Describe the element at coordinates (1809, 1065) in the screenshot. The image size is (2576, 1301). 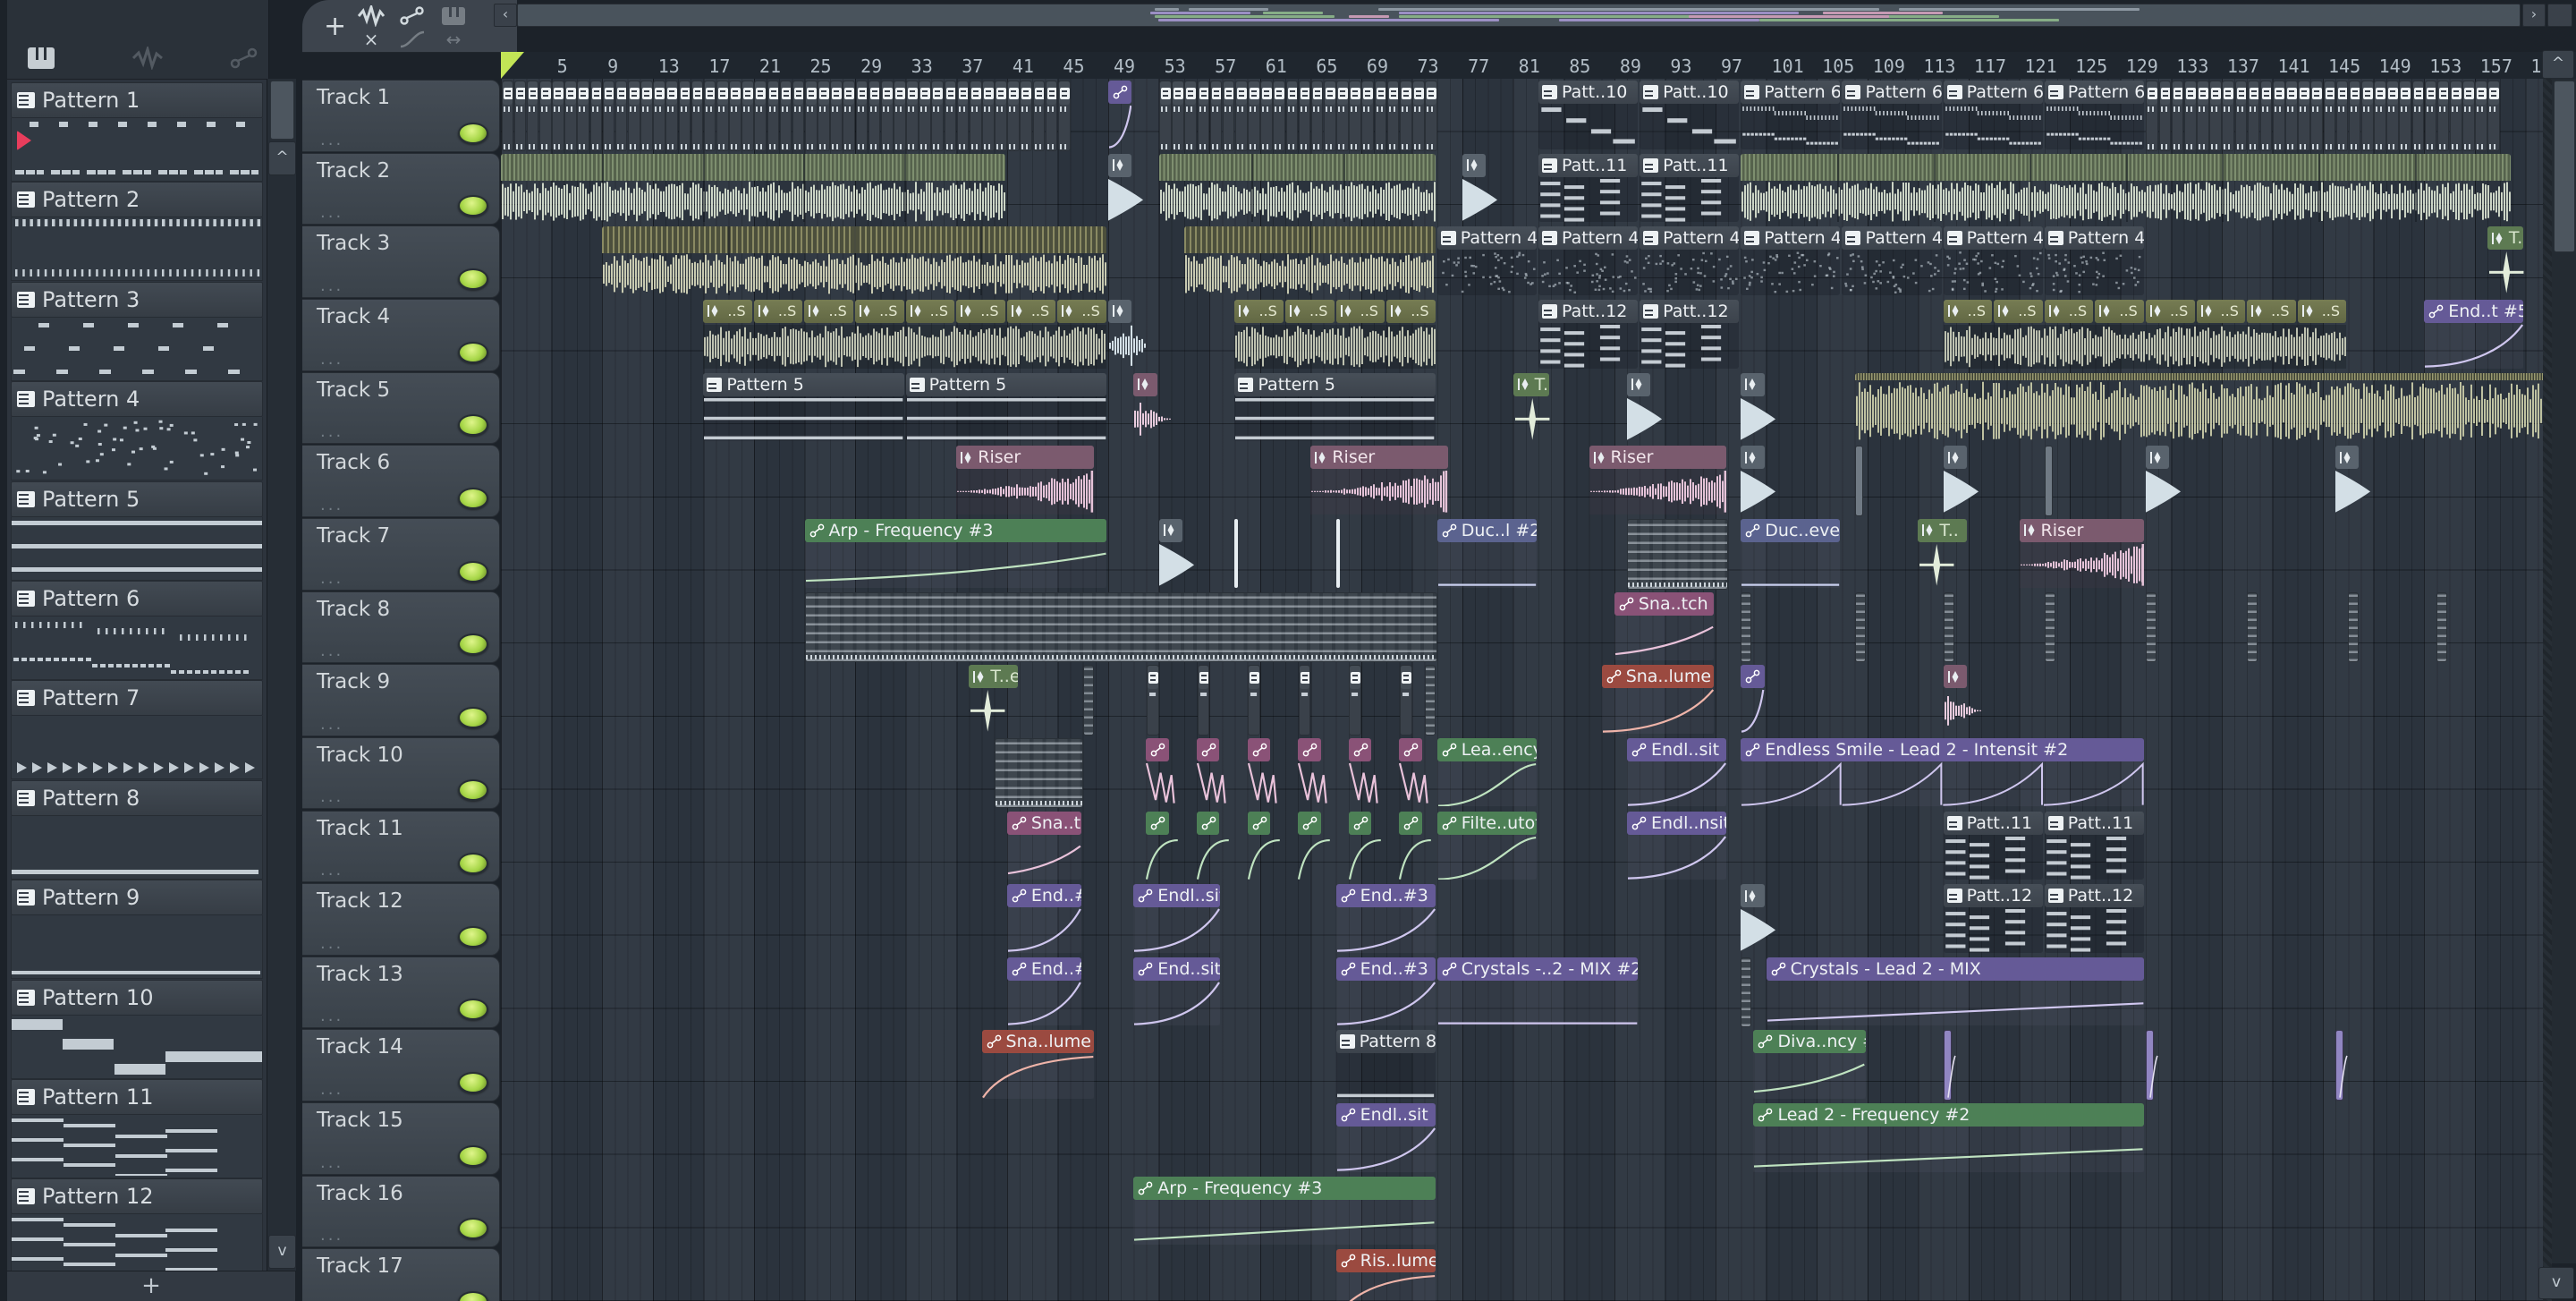
I see `automation-clip: Diva..ncy #2` at that location.